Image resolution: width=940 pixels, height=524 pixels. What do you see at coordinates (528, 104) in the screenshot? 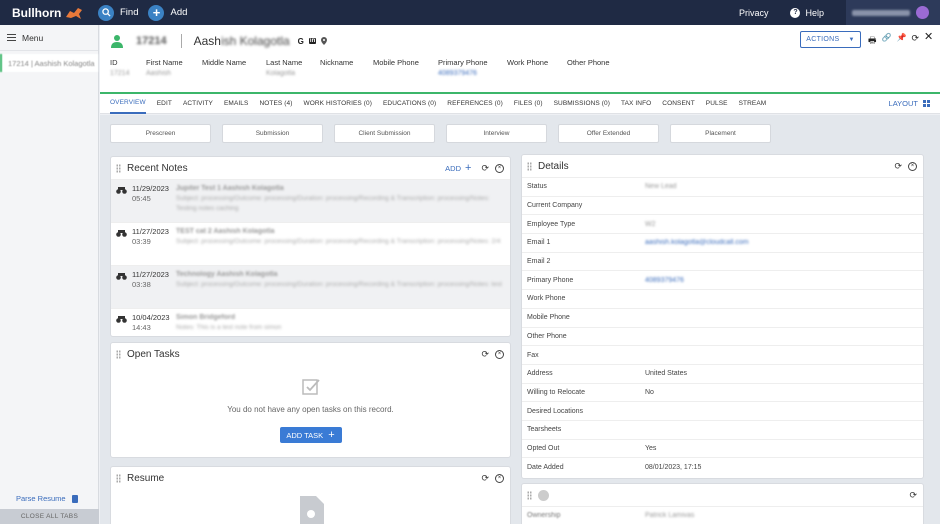
I see `tab-files: FILES (0)` at bounding box center [528, 104].